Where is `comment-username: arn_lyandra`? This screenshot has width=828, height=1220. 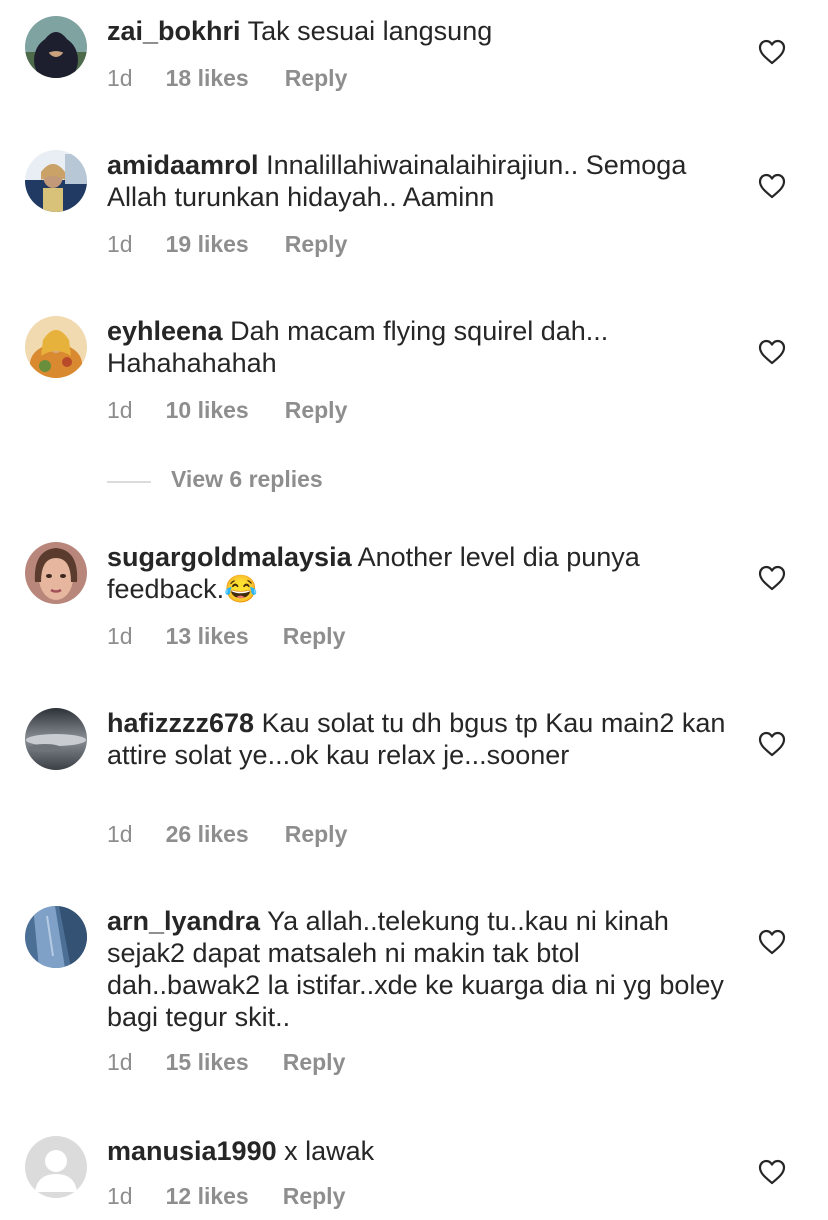 comment-username: arn_lyandra is located at coordinates (183, 921).